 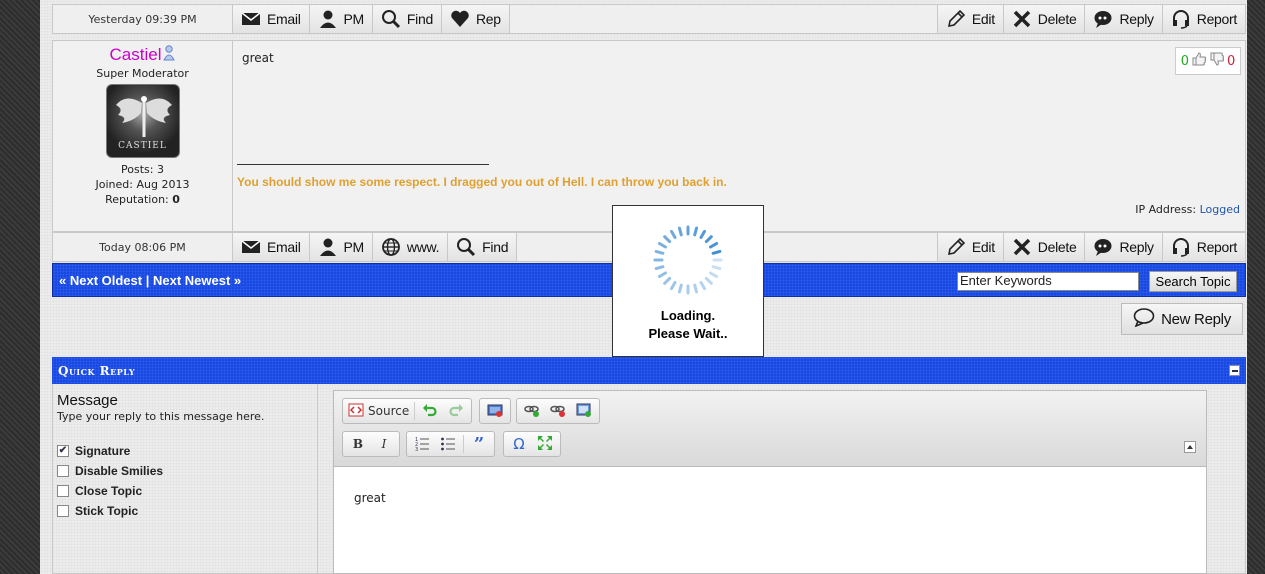 I want to click on vote-down-count: 0, so click(x=1231, y=61).